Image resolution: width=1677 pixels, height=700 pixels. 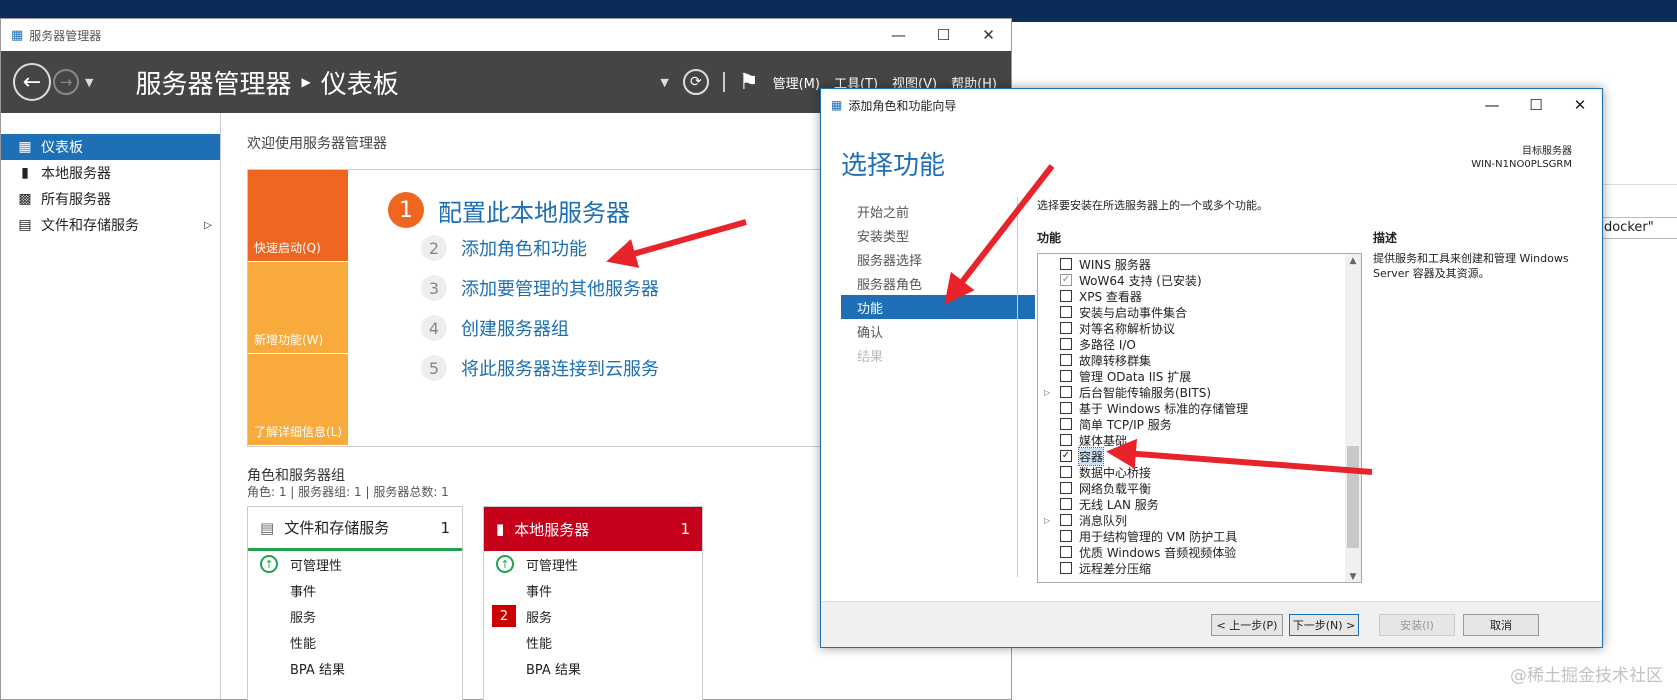 What do you see at coordinates (110, 199) in the screenshot?
I see `sidebar-item-all-servers: ▩ 所有服务器` at bounding box center [110, 199].